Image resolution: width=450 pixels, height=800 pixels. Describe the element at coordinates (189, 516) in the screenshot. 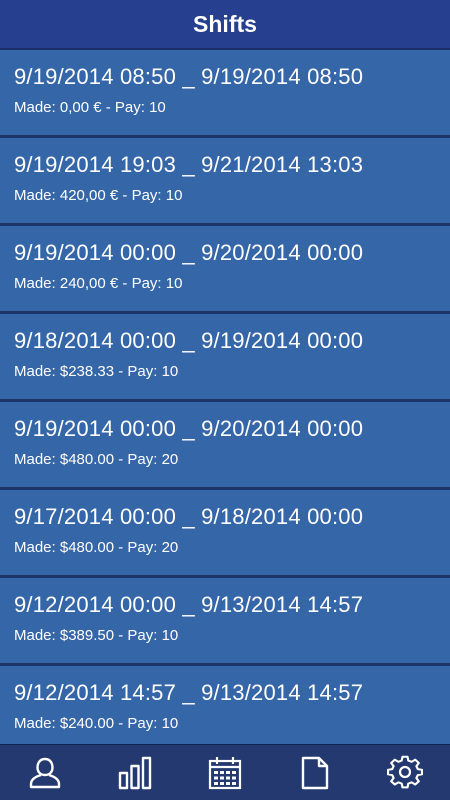

I see `shift-date-range: 9/17/2014 00:00 _ 9/18/2014 00:00` at that location.